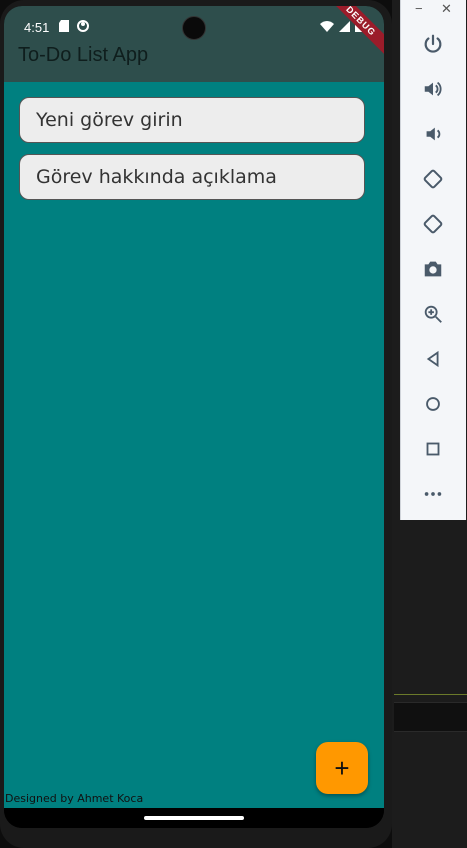 Image resolution: width=467 pixels, height=848 pixels. I want to click on ide-panel-band, so click(430, 717).